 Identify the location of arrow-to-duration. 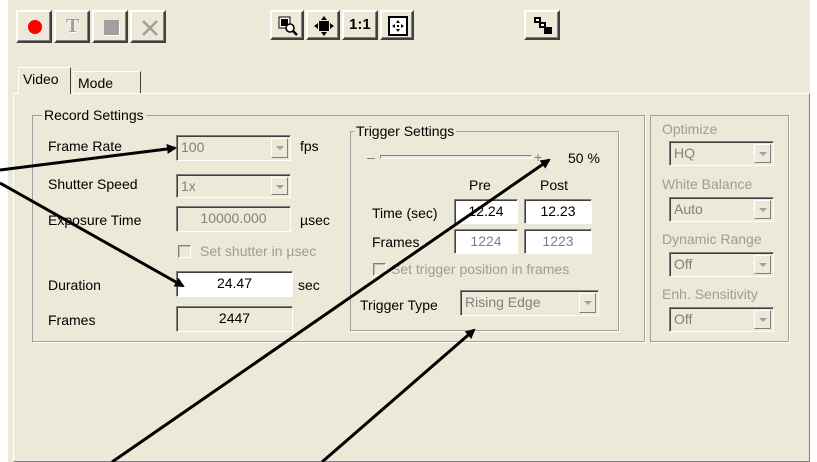
(92, 234).